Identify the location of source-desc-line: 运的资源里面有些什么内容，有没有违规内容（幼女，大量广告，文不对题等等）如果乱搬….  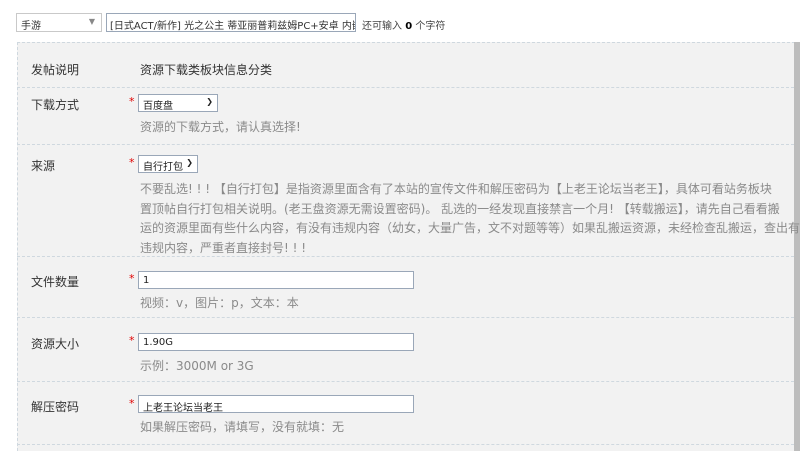
(470, 228).